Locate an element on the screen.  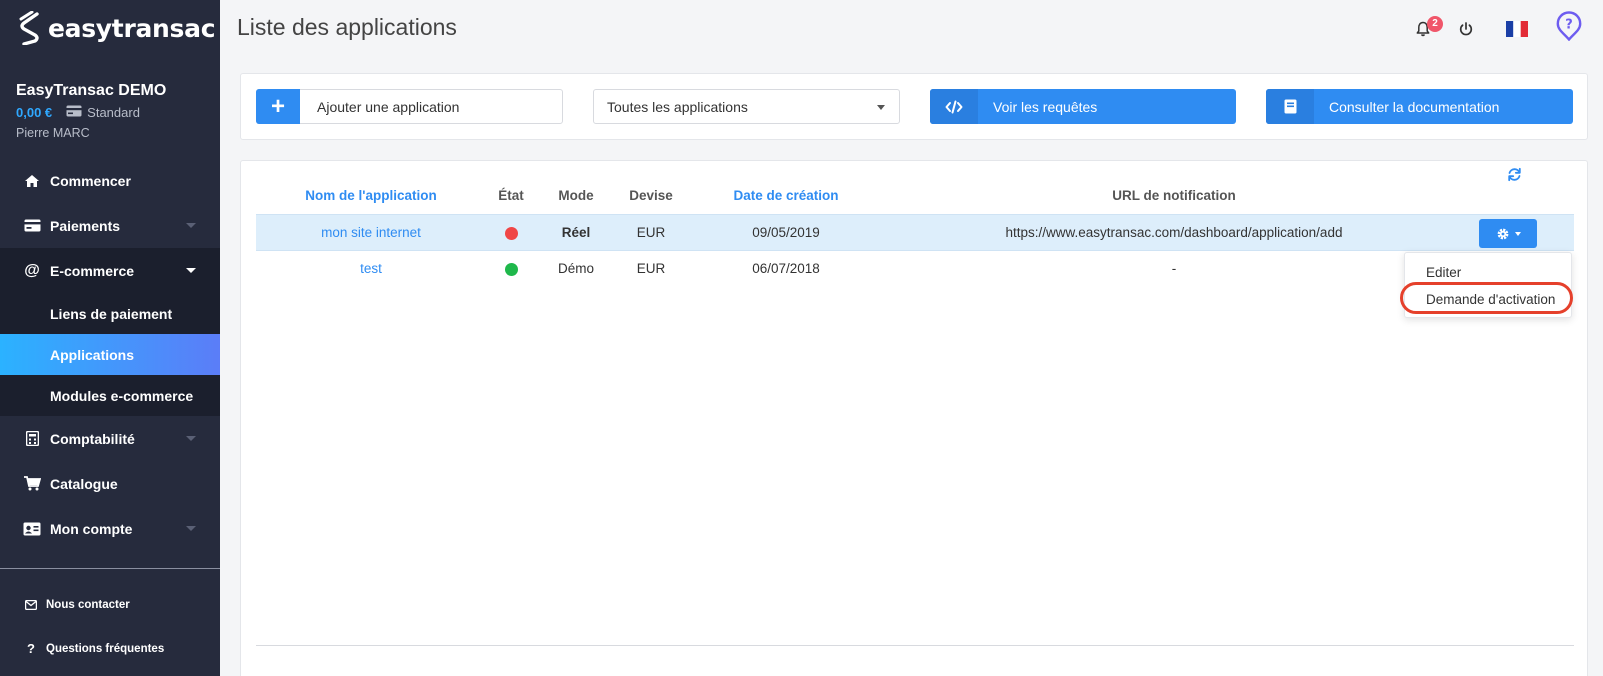
status-dot-red is located at coordinates (511, 233).